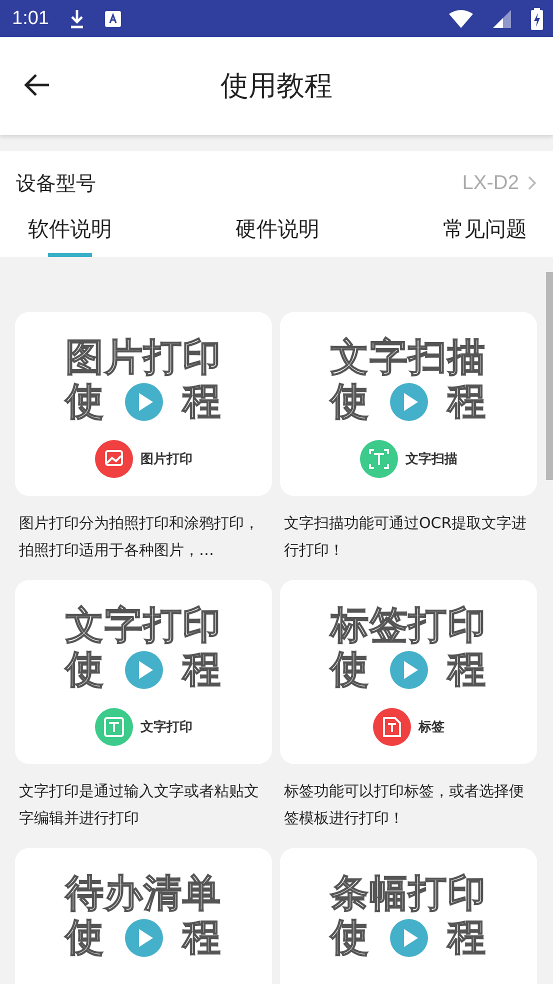  I want to click on page-title: 使用教程, so click(276, 86).